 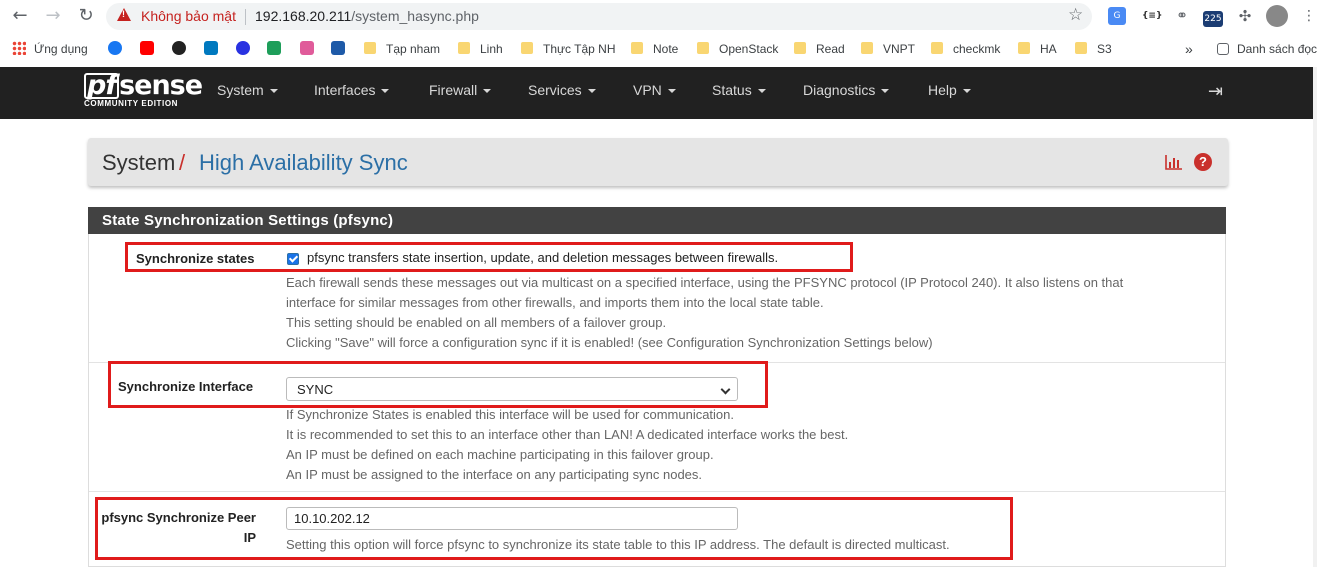 What do you see at coordinates (739, 90) in the screenshot?
I see `nav-status: Status` at bounding box center [739, 90].